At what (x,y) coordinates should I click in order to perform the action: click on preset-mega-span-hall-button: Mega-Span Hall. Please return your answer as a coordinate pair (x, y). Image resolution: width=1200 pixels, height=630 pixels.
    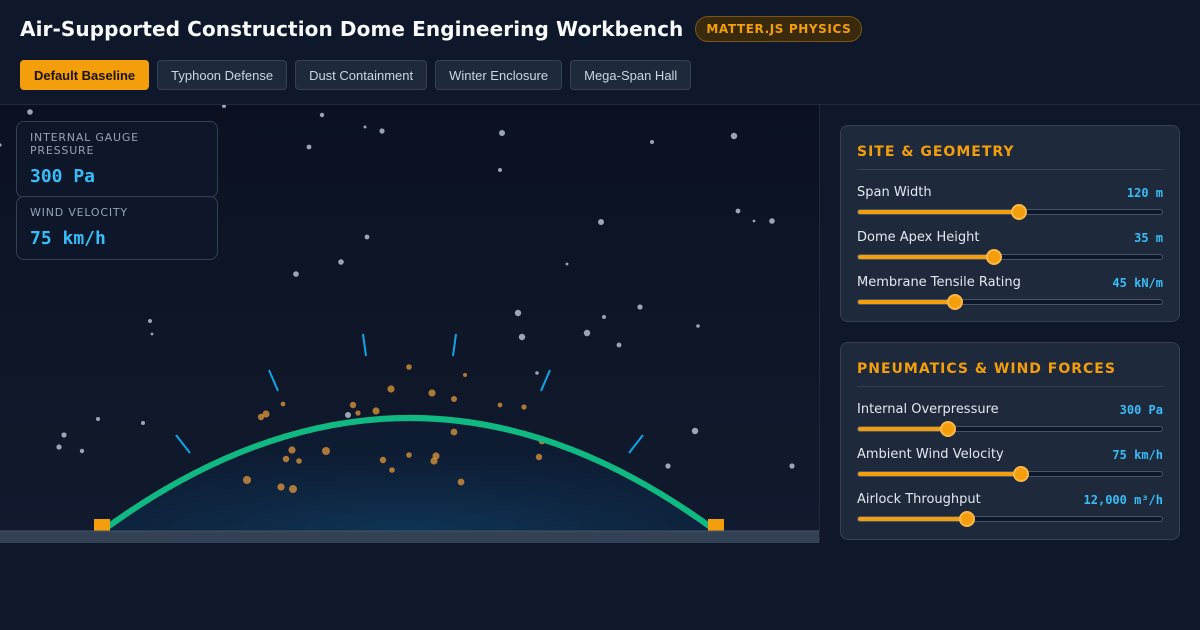
    Looking at the image, I should click on (631, 75).